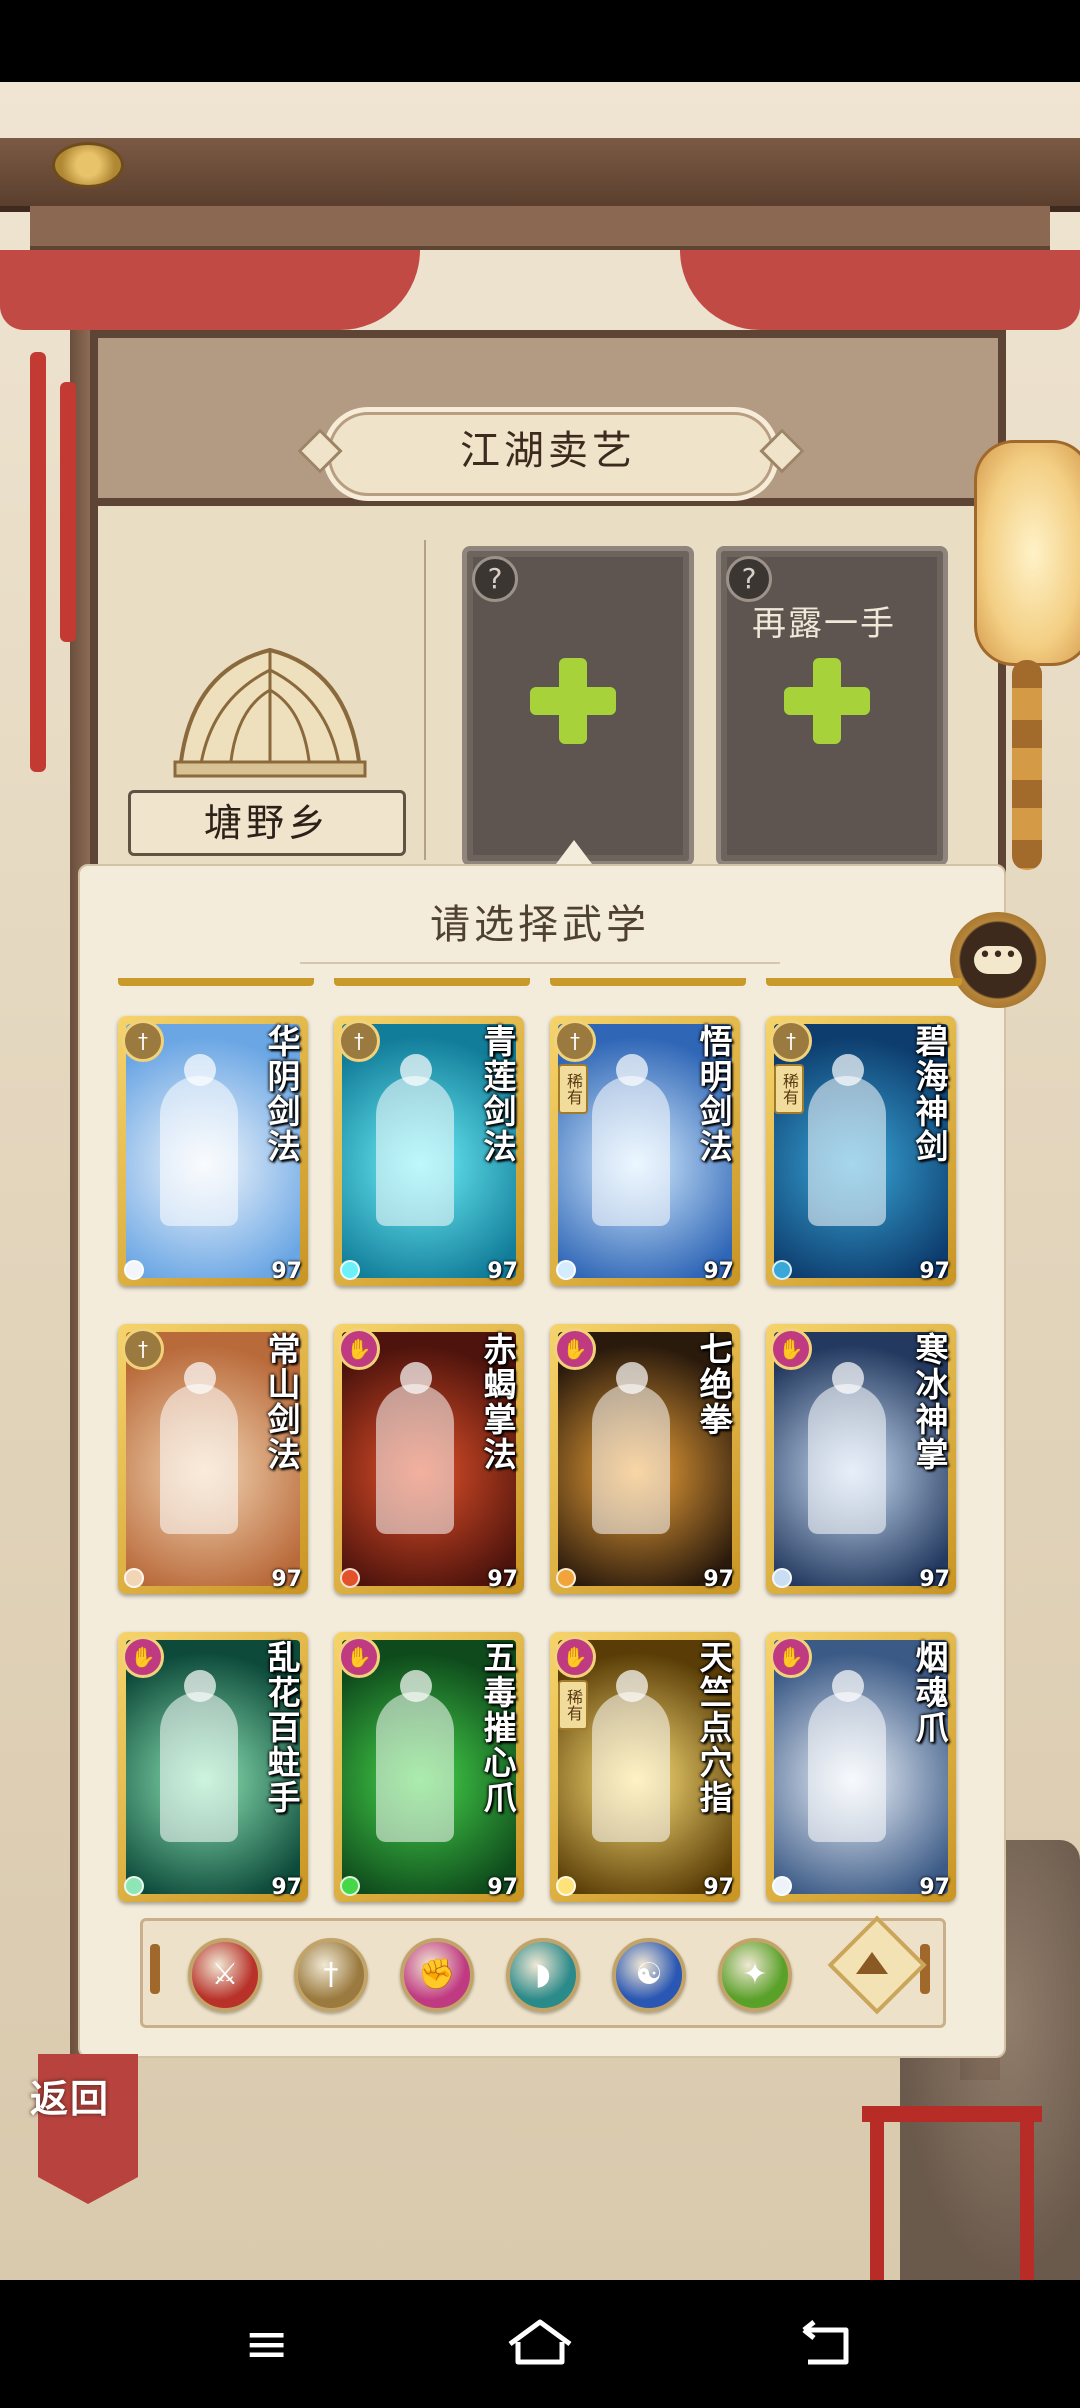 The width and height of the screenshot is (1080, 2408). Describe the element at coordinates (824, 624) in the screenshot. I see `slot-2-caption: 再露一手` at that location.